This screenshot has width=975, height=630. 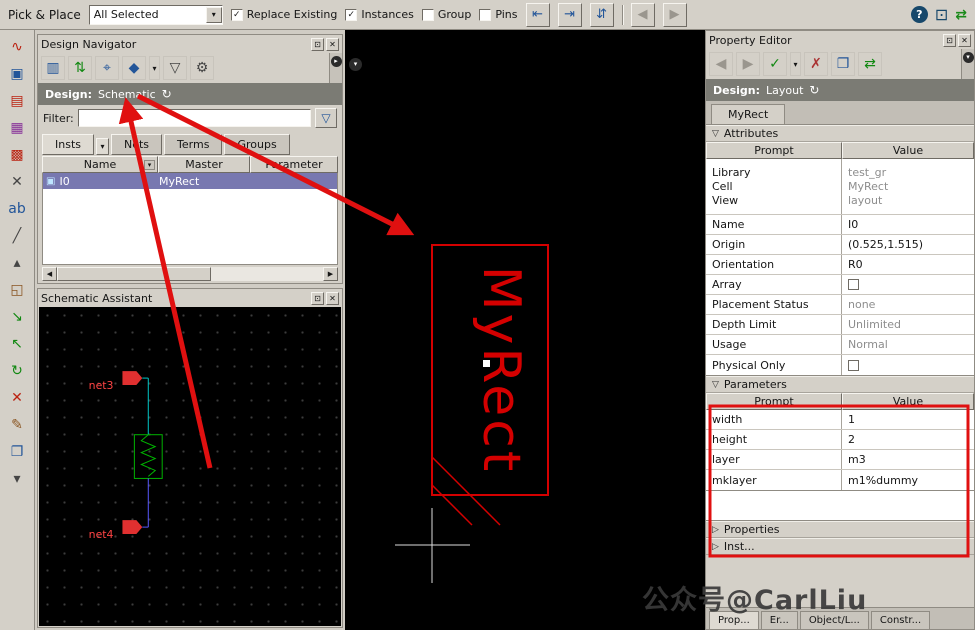 I want to click on physical-only-checkbox, so click(x=853, y=365).